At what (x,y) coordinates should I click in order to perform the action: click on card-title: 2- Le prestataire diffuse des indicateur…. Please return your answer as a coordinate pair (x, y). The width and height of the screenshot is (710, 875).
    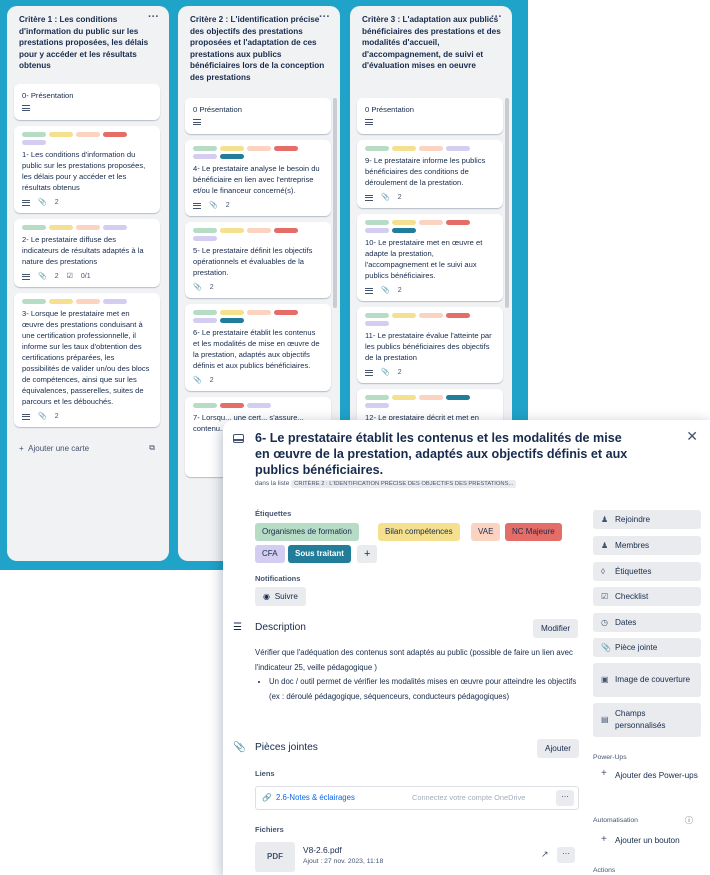
    Looking at the image, I should click on (83, 250).